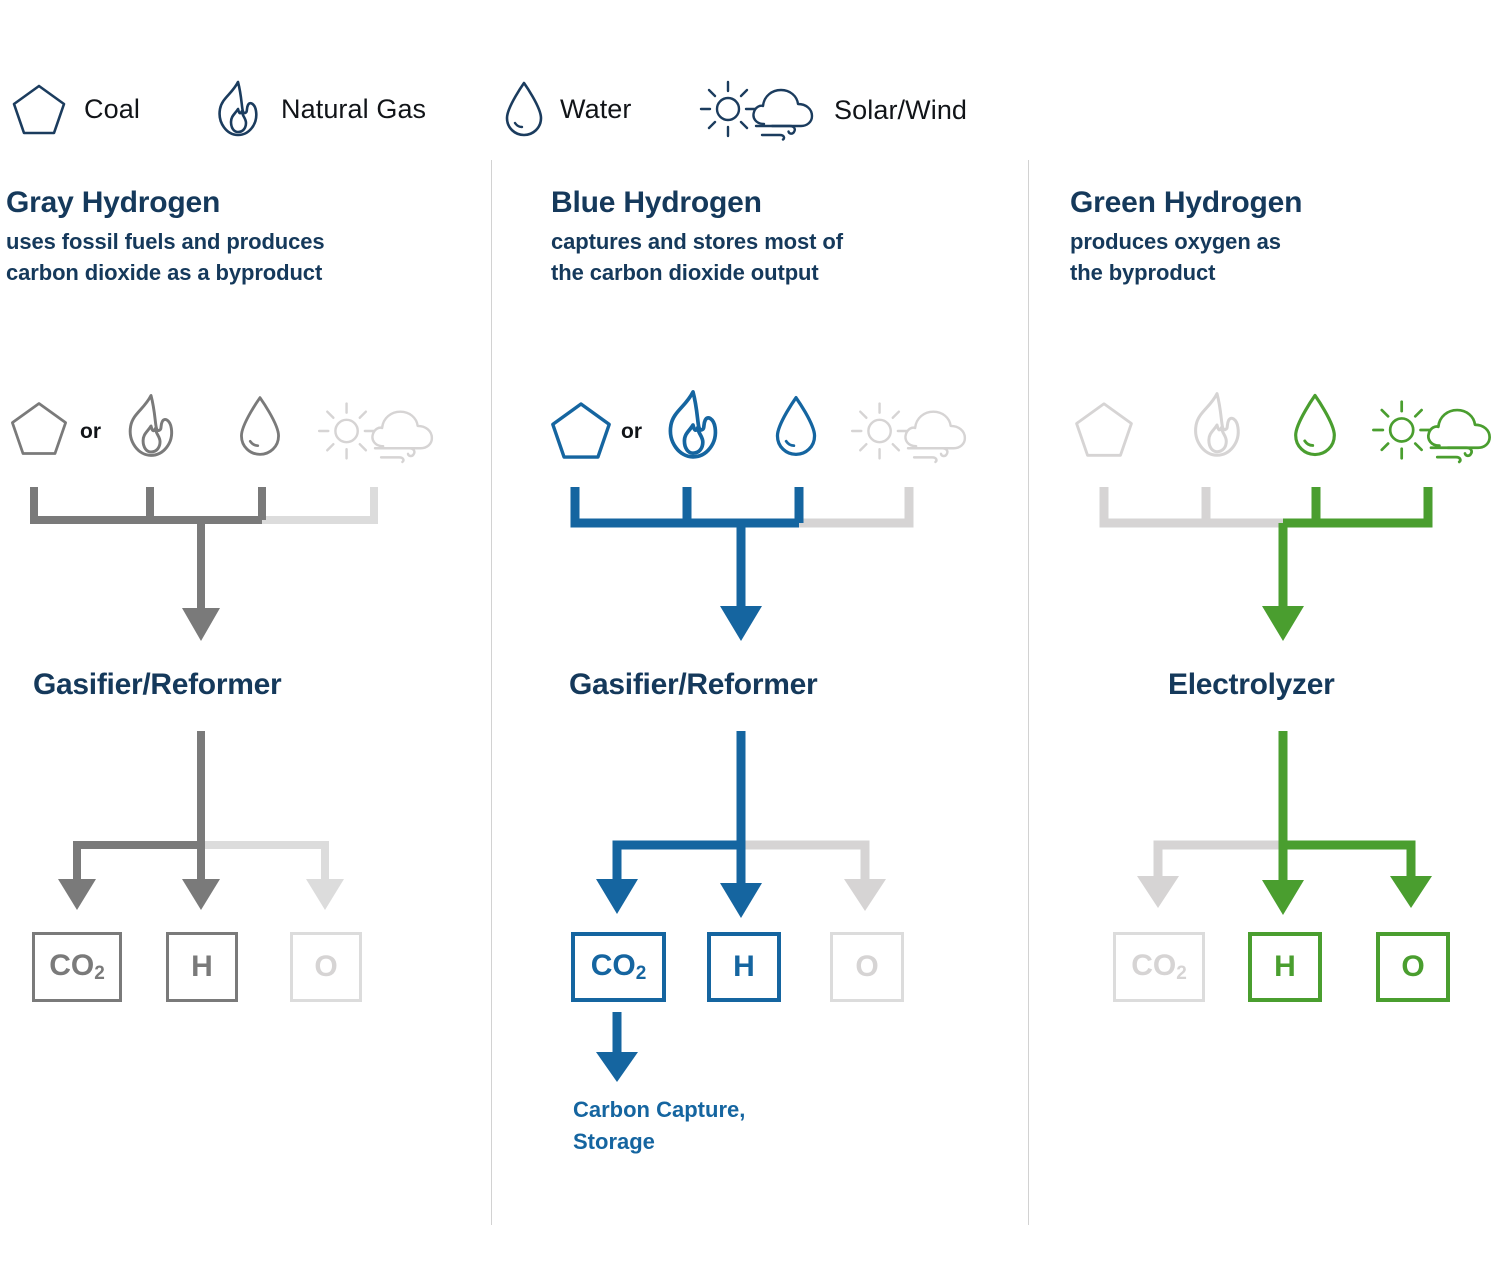  Describe the element at coordinates (99, 973) in the screenshot. I see `gray-co2-subscript: 2` at that location.